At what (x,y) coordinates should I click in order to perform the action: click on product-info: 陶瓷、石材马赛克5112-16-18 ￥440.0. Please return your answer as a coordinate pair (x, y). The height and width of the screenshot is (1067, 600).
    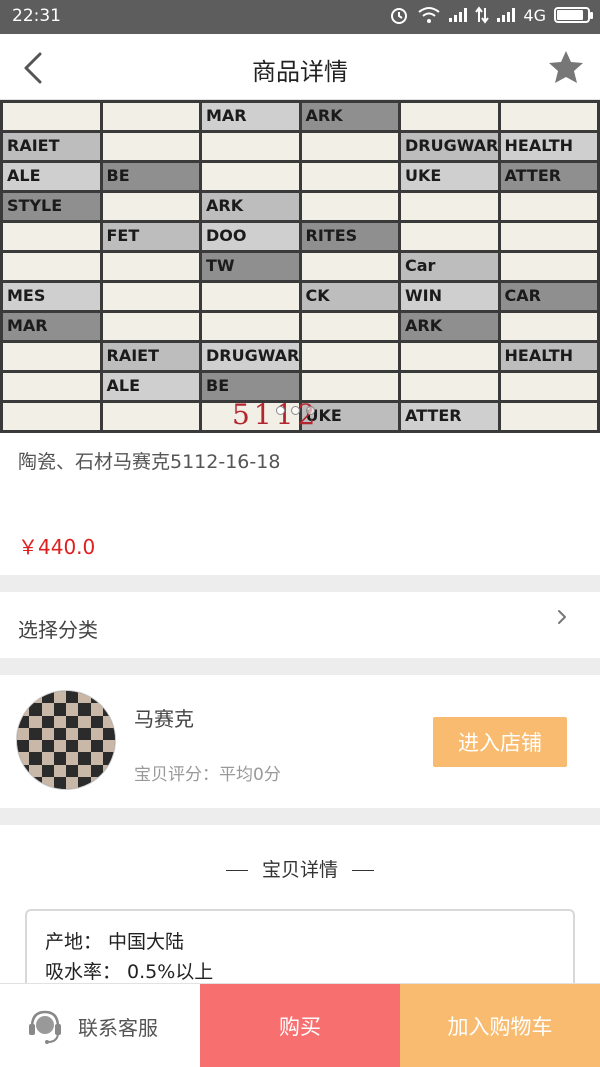
    Looking at the image, I should click on (300, 504).